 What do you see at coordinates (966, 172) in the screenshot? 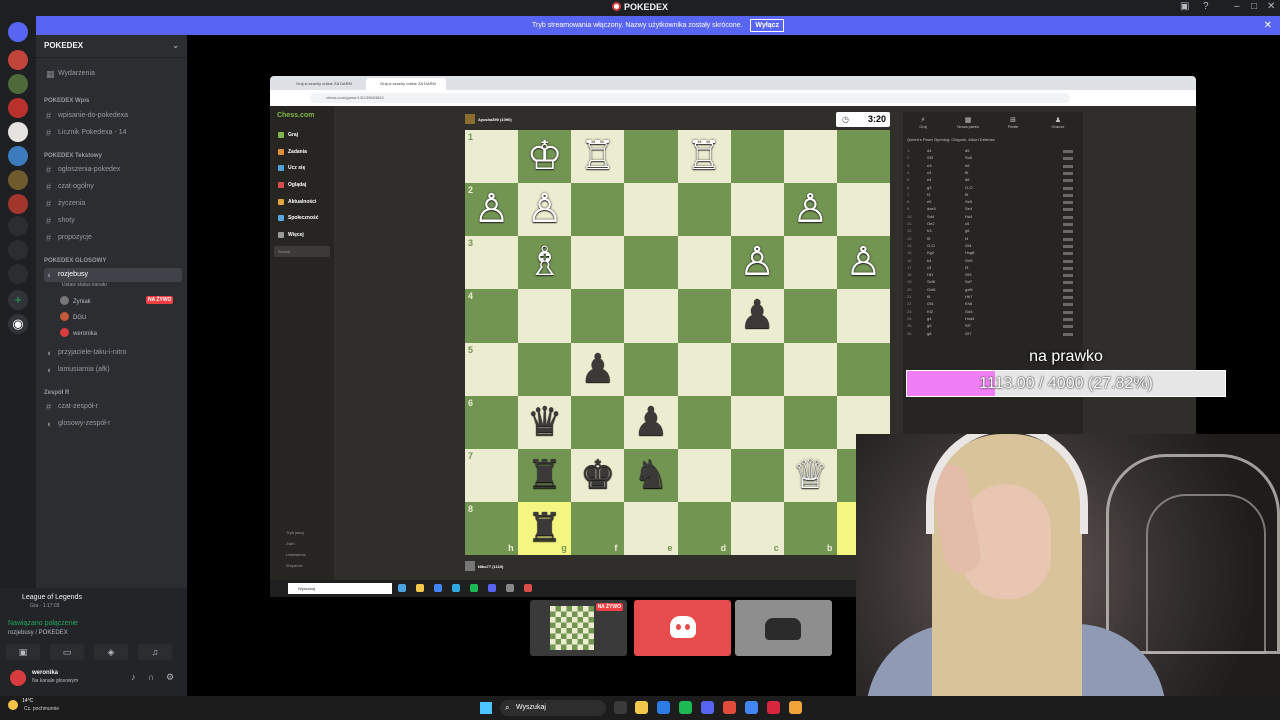
I see `black-move: f6` at bounding box center [966, 172].